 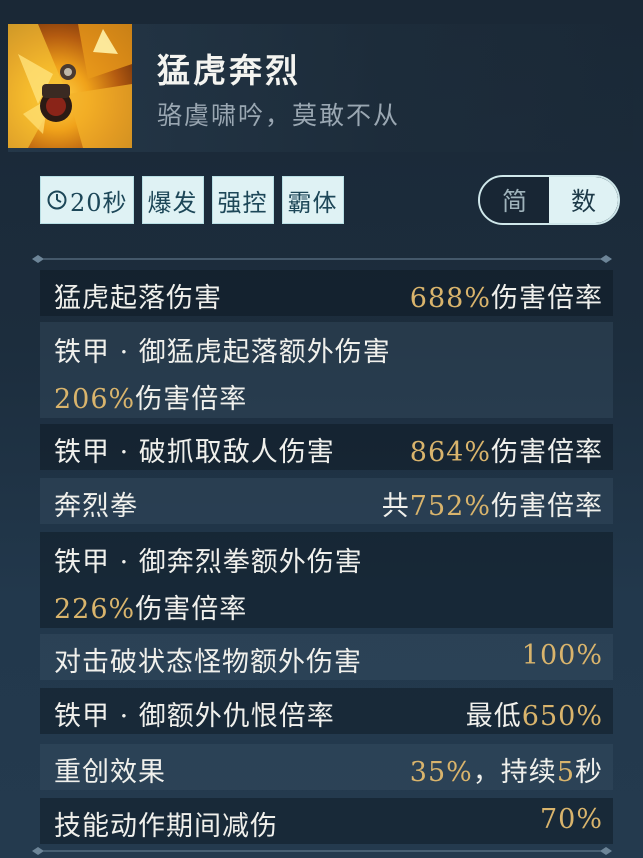 I want to click on stat-label: 对击破状态怪物额外伤害, so click(x=208, y=662).